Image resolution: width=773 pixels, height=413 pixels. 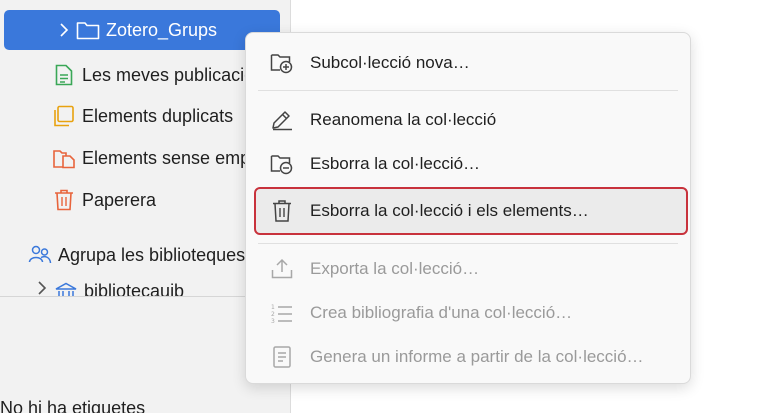 I want to click on svg-text: 2, so click(x=273, y=314).